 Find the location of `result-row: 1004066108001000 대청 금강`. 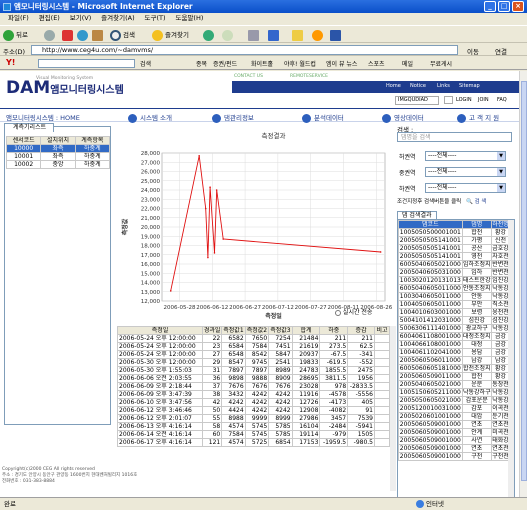

result-row: 1004066108001000 대청 금강 is located at coordinates (454, 344).